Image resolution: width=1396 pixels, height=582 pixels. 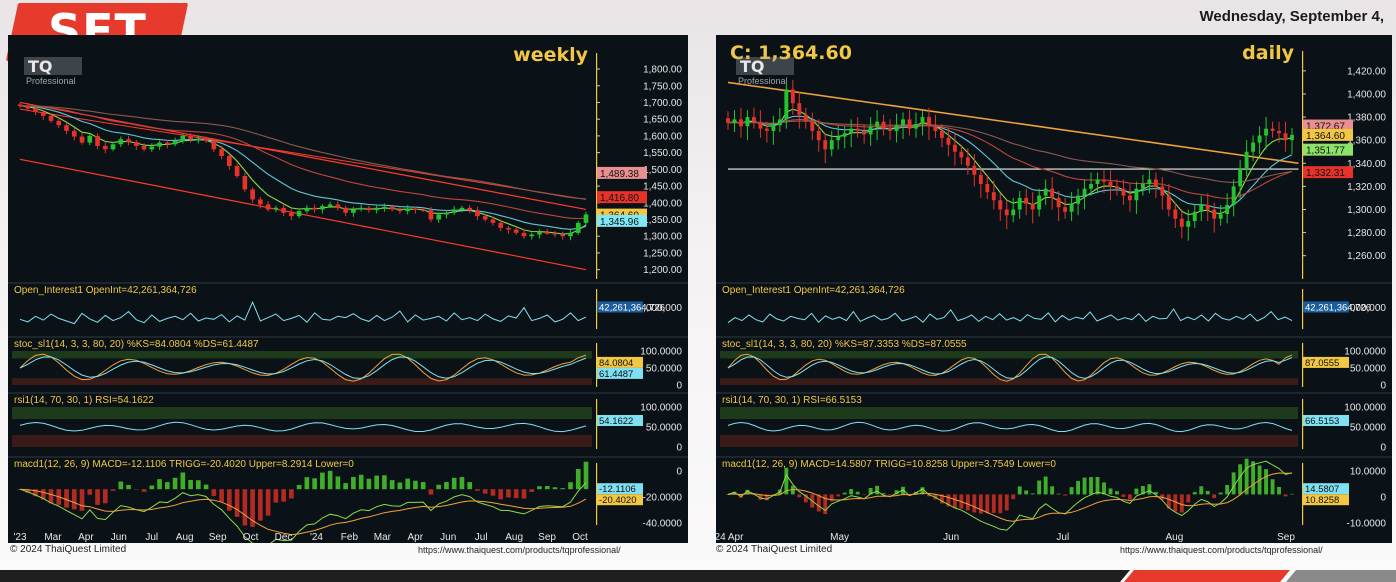 I want to click on x-tick-label: Feb, so click(x=350, y=537).